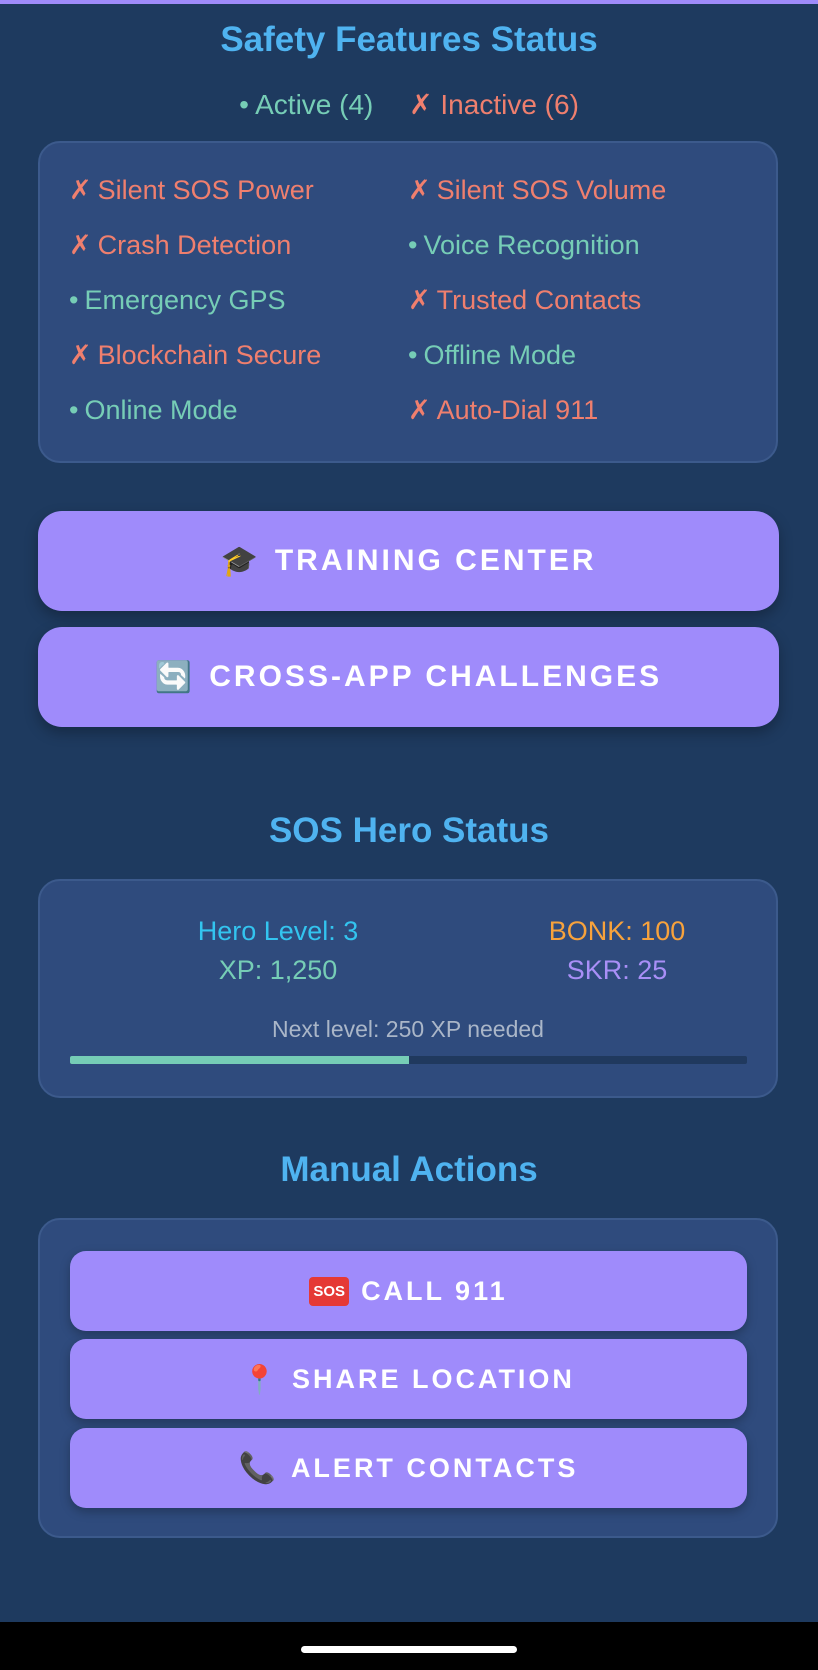 Image resolution: width=818 pixels, height=1670 pixels. I want to click on feature-label: Online Mode, so click(161, 410).